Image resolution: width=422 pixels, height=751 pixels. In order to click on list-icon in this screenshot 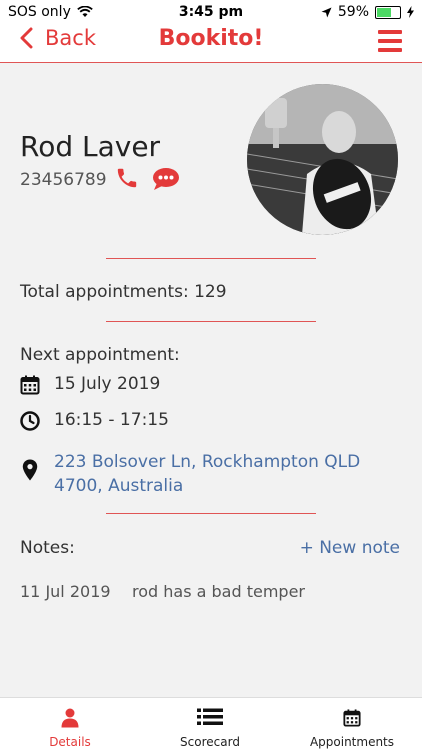, I will do `click(210, 716)`.